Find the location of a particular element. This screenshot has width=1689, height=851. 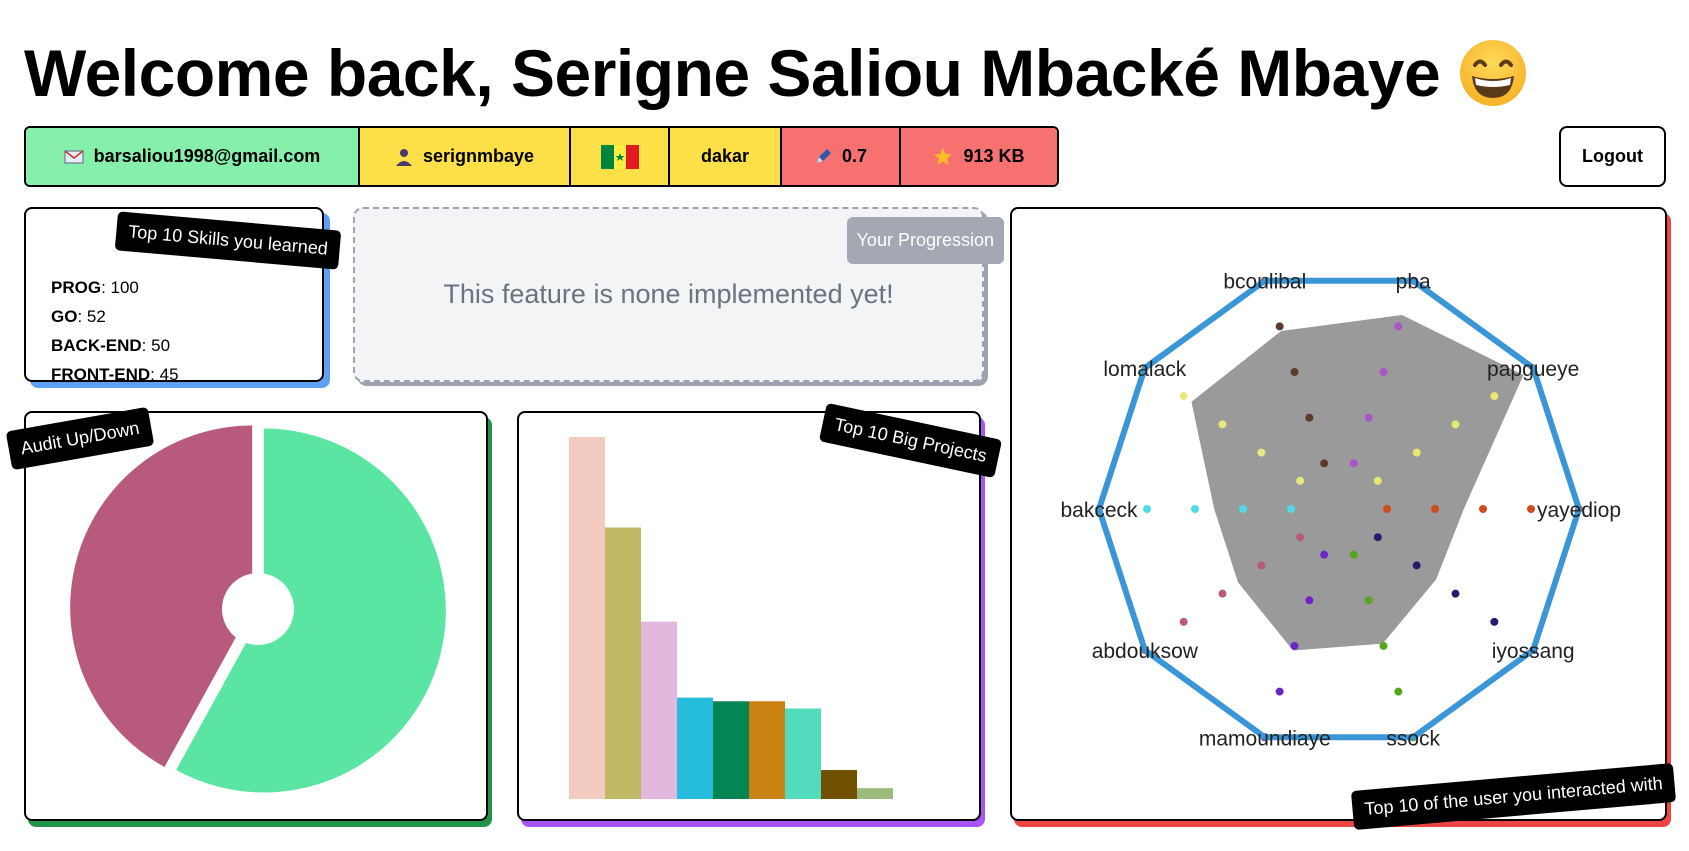

city-cell: dakar is located at coordinates (726, 156).